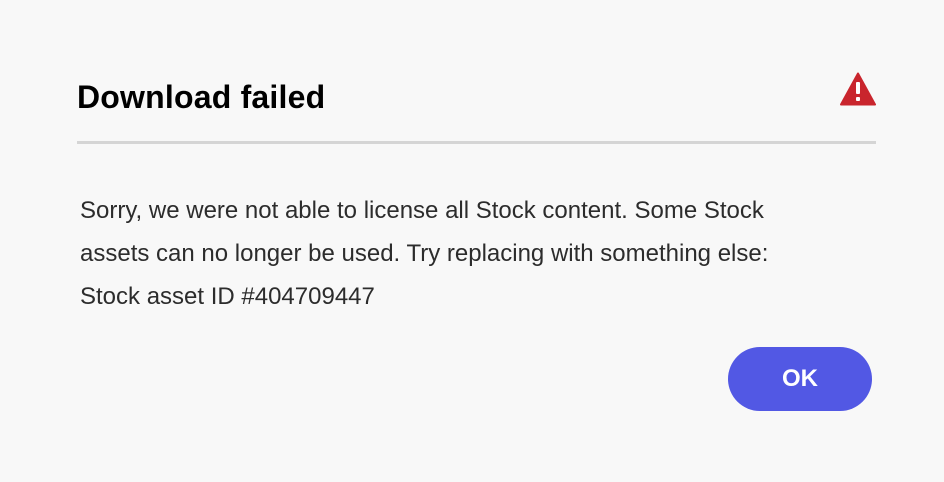 The width and height of the screenshot is (944, 482). I want to click on ok-button: OK, so click(800, 379).